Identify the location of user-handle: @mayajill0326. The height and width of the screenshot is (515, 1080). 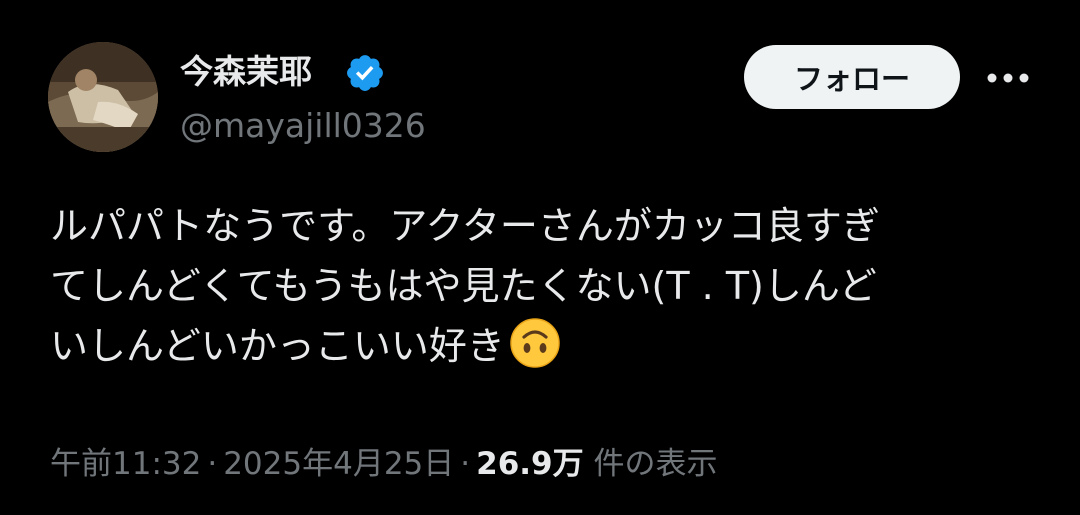
(303, 126).